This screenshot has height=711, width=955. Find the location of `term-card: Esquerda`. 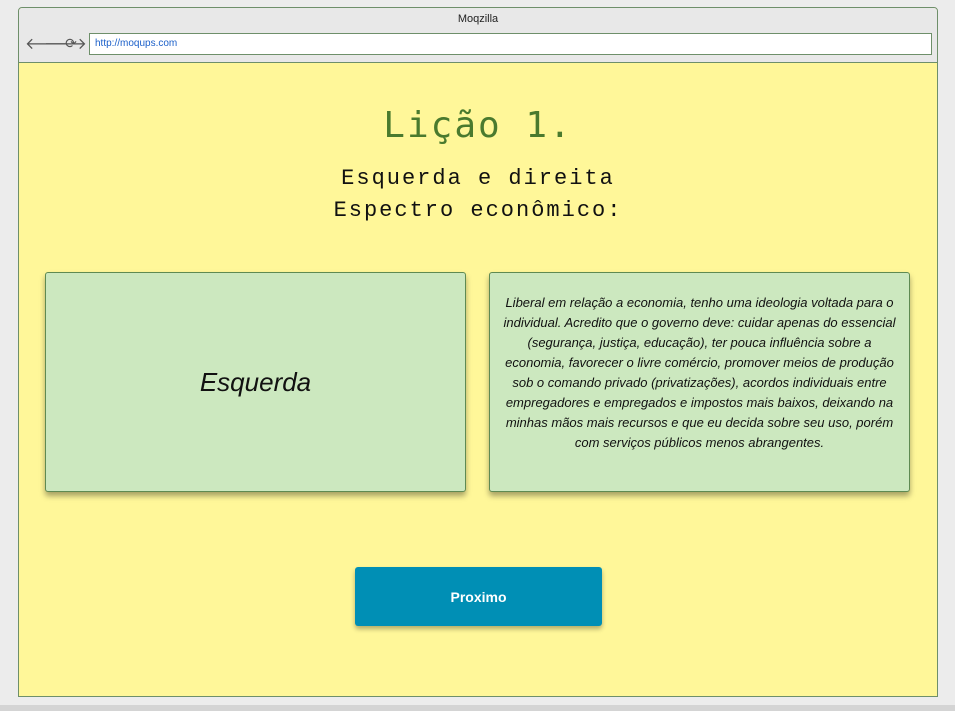

term-card: Esquerda is located at coordinates (255, 382).